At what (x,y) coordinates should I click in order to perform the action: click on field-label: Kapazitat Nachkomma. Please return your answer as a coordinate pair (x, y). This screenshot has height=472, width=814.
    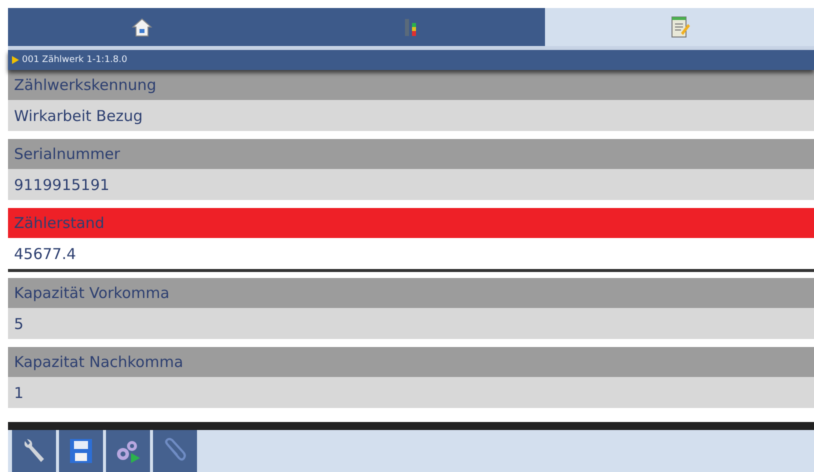
    Looking at the image, I should click on (411, 362).